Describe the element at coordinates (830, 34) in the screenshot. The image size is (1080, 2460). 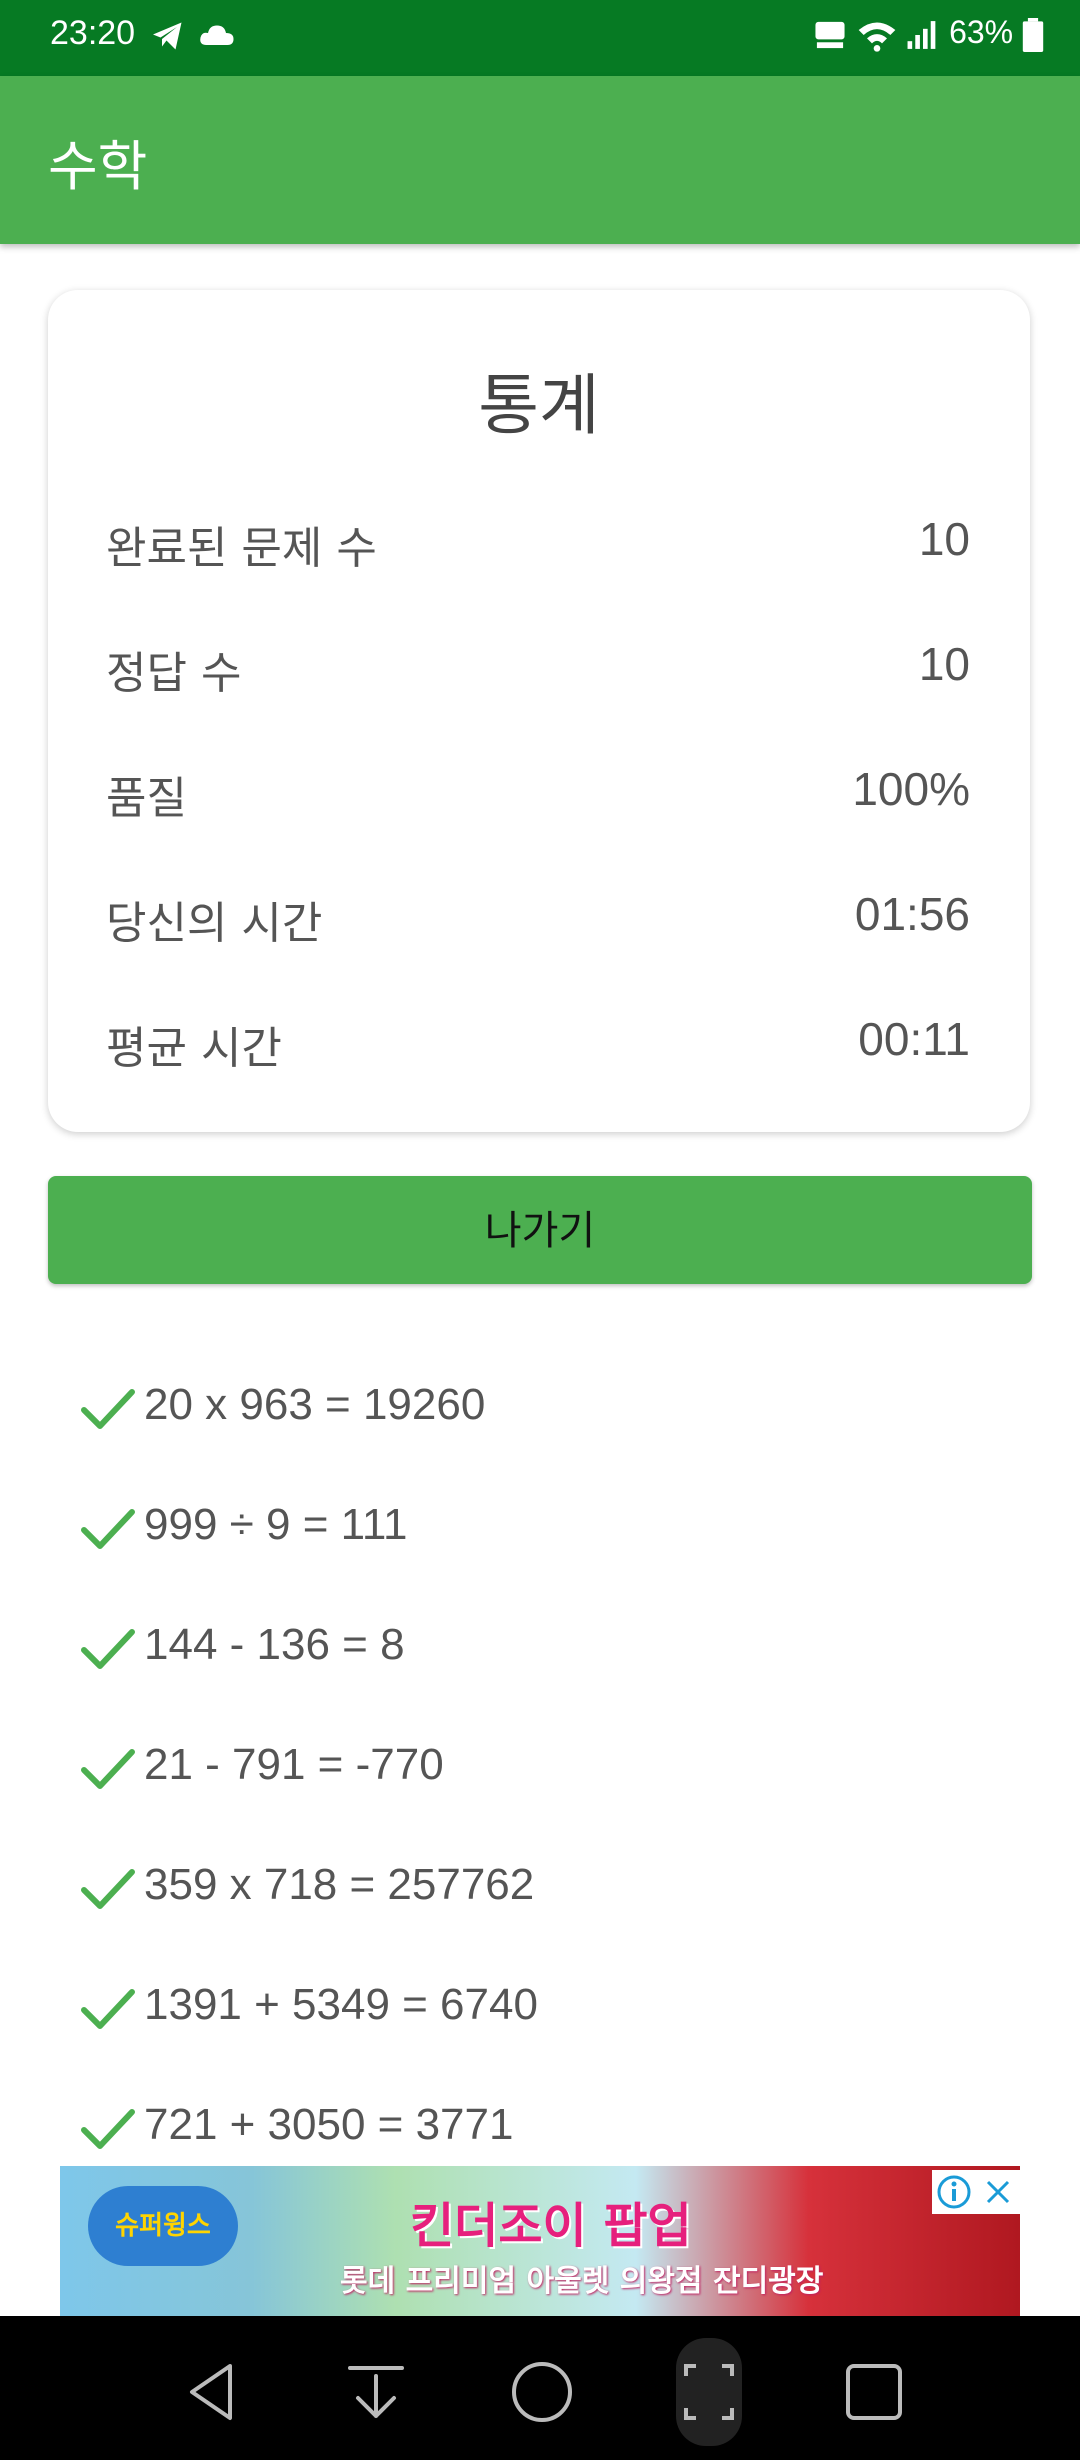
I see `hd-voice-icon` at that location.